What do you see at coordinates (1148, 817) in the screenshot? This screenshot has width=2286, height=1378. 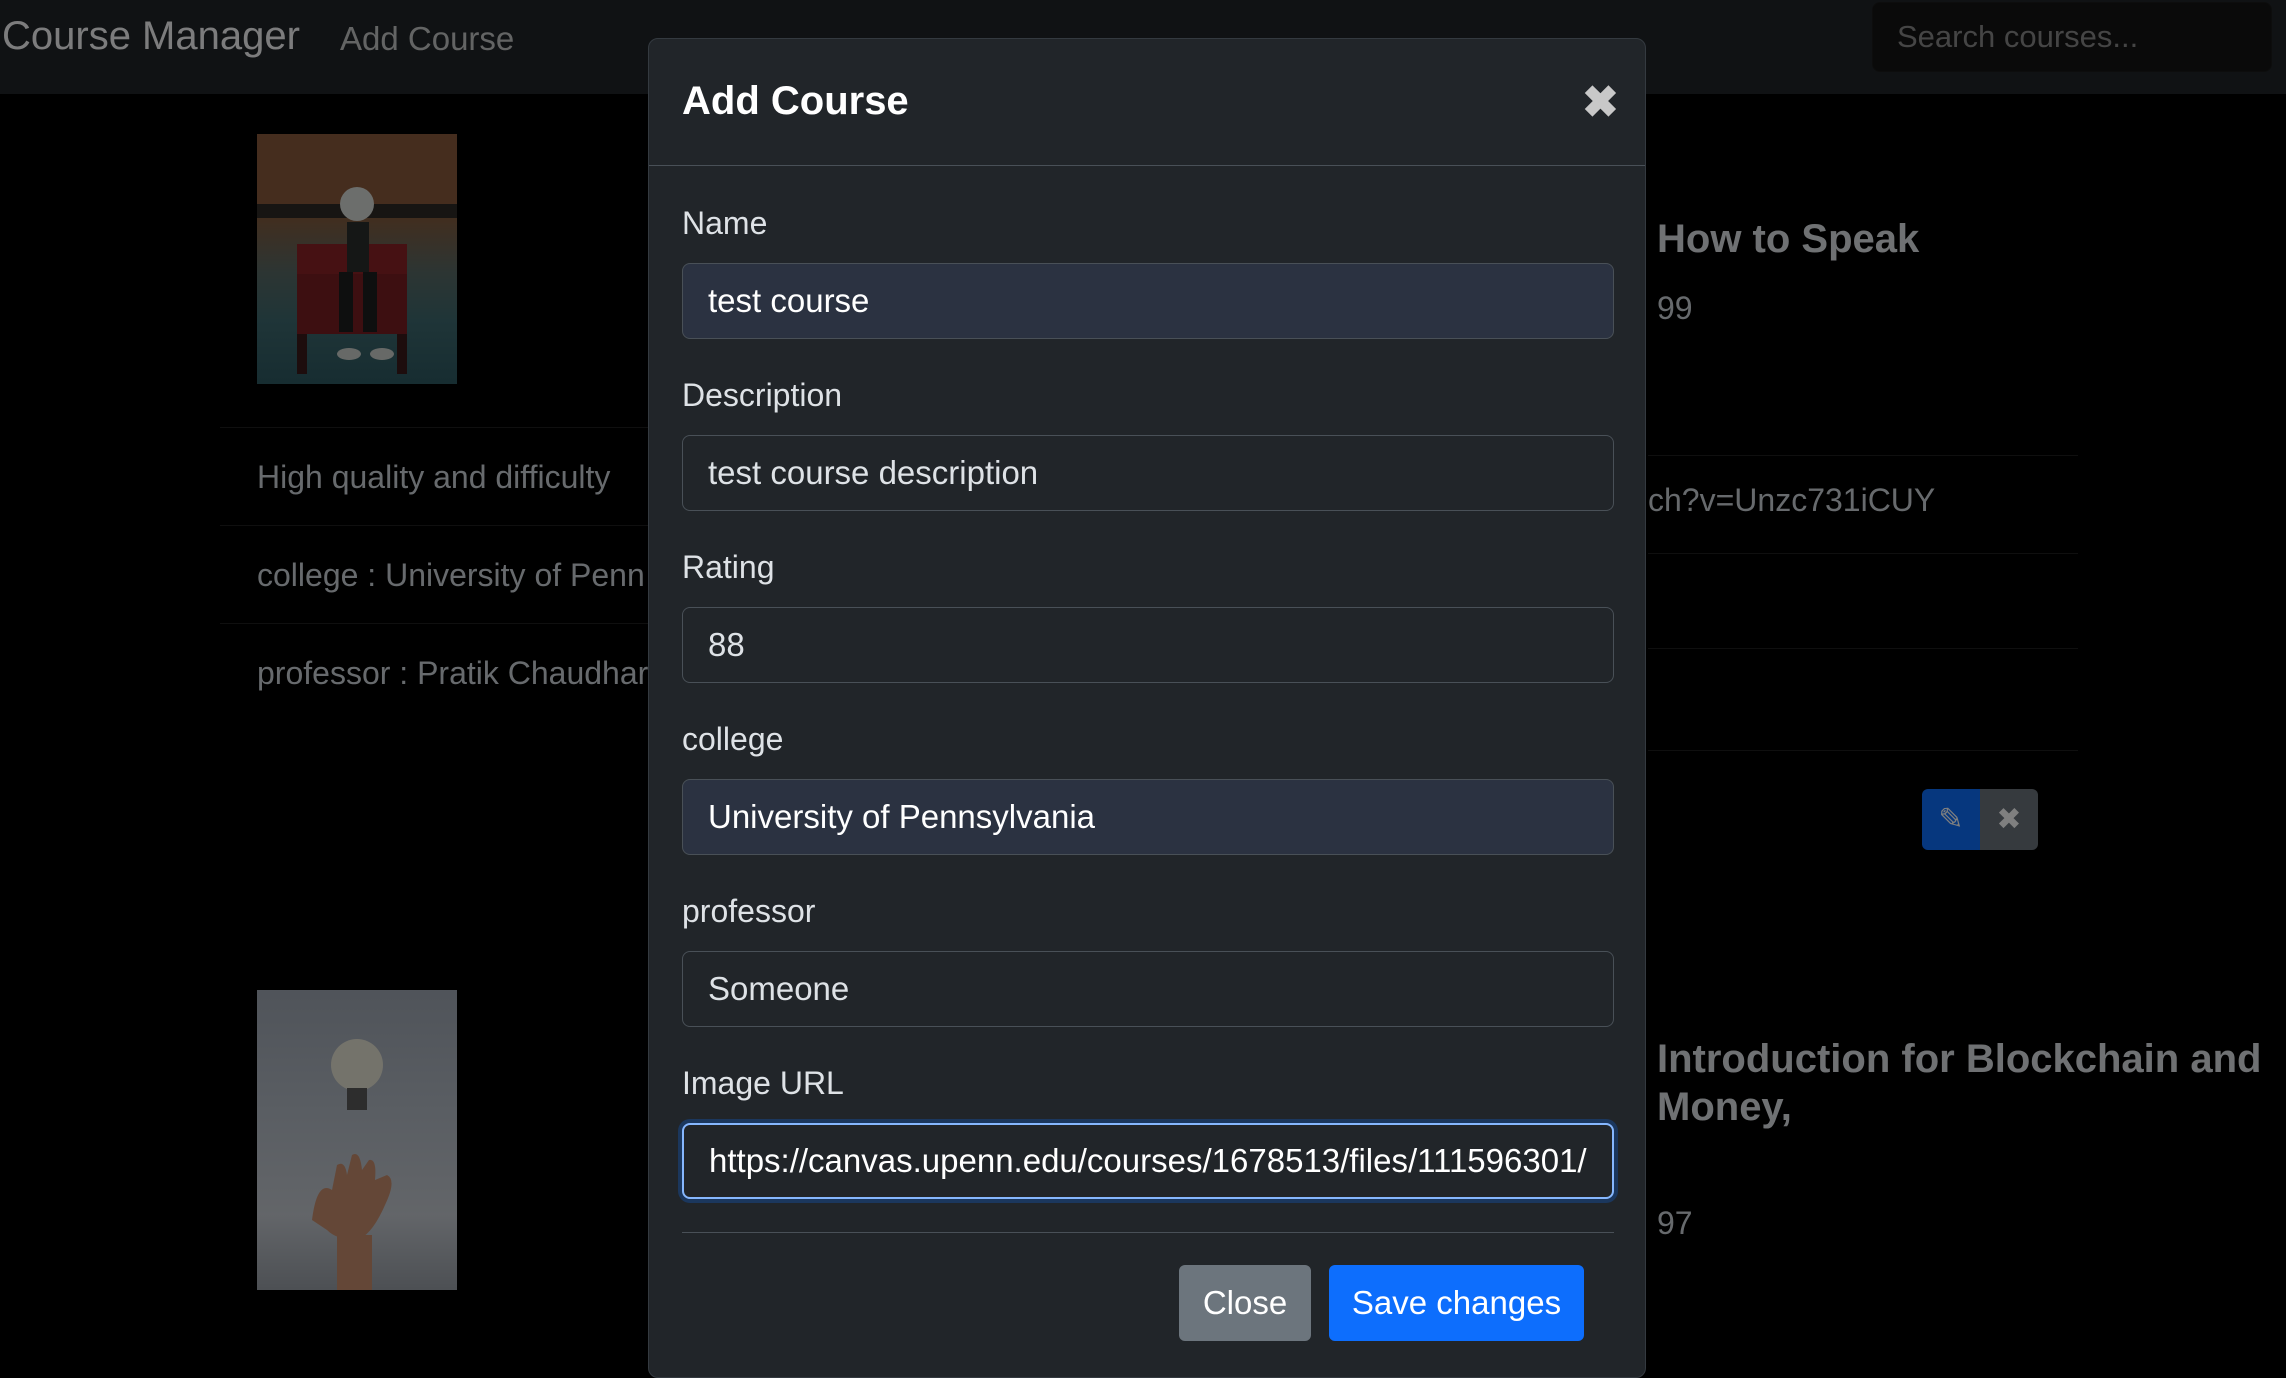 I see `college-input` at bounding box center [1148, 817].